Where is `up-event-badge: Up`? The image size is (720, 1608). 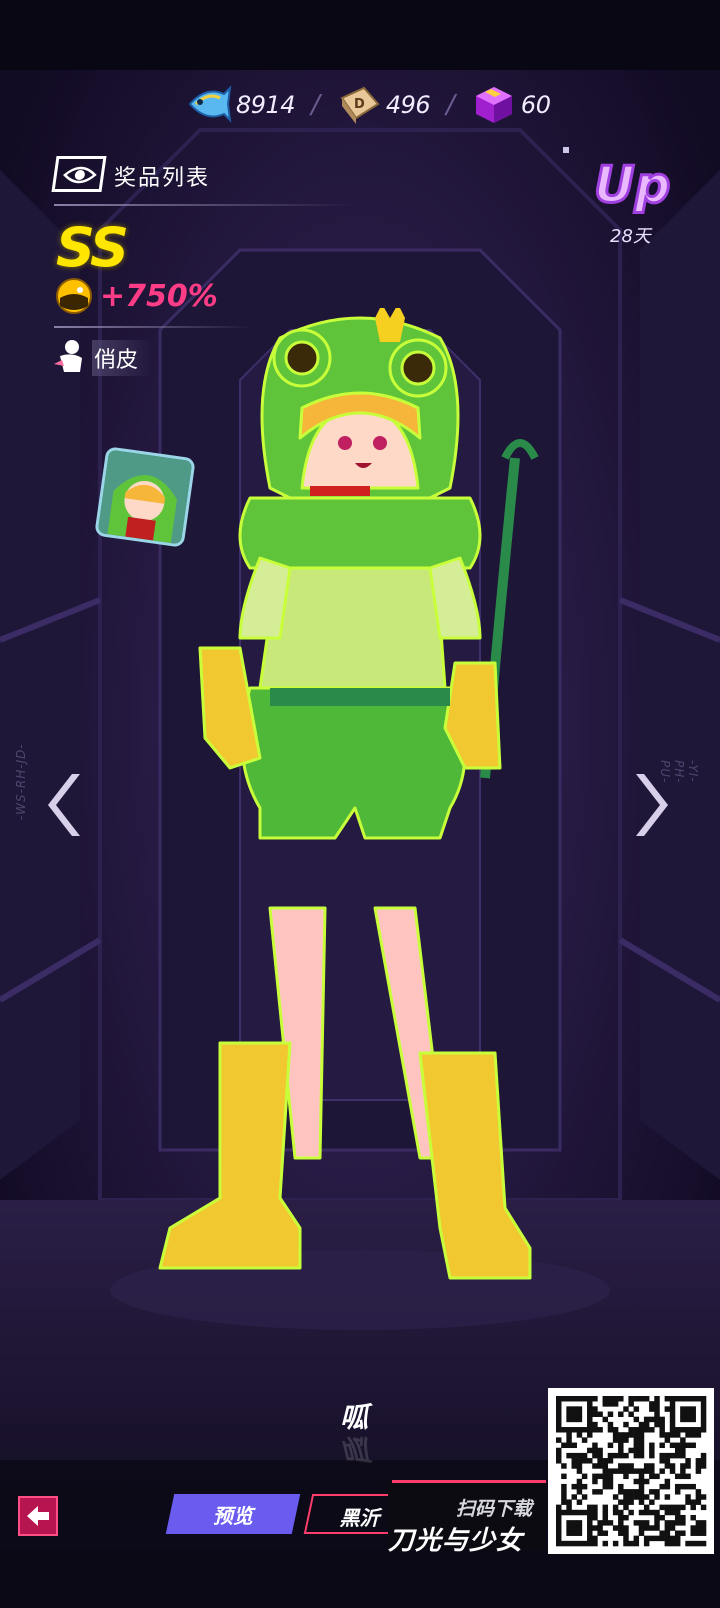
up-event-badge: Up is located at coordinates (632, 185).